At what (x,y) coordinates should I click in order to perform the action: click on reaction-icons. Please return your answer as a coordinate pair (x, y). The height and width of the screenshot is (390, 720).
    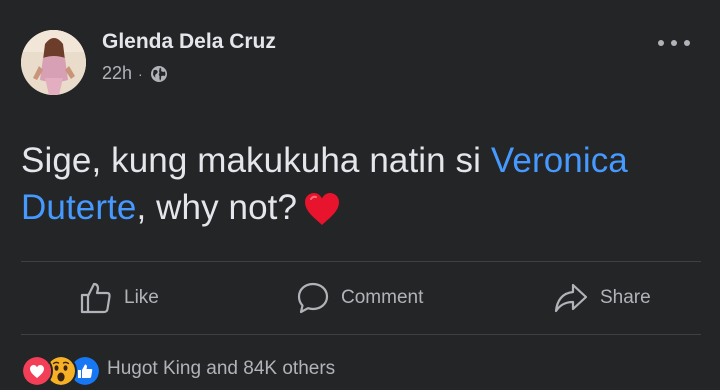
    Looking at the image, I should click on (61, 370).